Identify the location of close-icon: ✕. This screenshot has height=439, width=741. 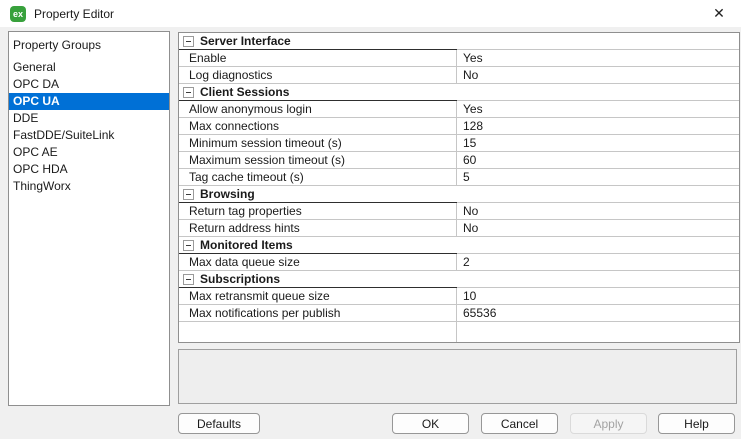
(719, 13).